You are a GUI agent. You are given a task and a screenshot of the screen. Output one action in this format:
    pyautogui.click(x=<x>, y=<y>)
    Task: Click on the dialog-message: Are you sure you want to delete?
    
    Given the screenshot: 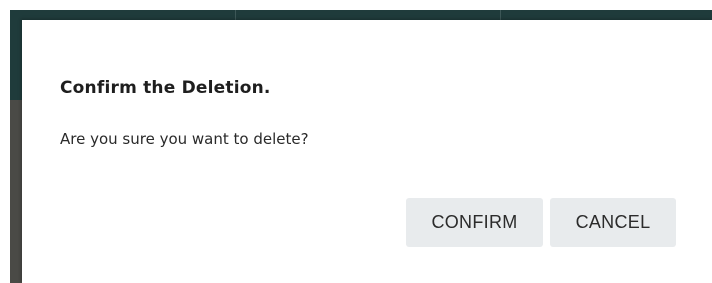 What is the action you would take?
    pyautogui.click(x=184, y=139)
    